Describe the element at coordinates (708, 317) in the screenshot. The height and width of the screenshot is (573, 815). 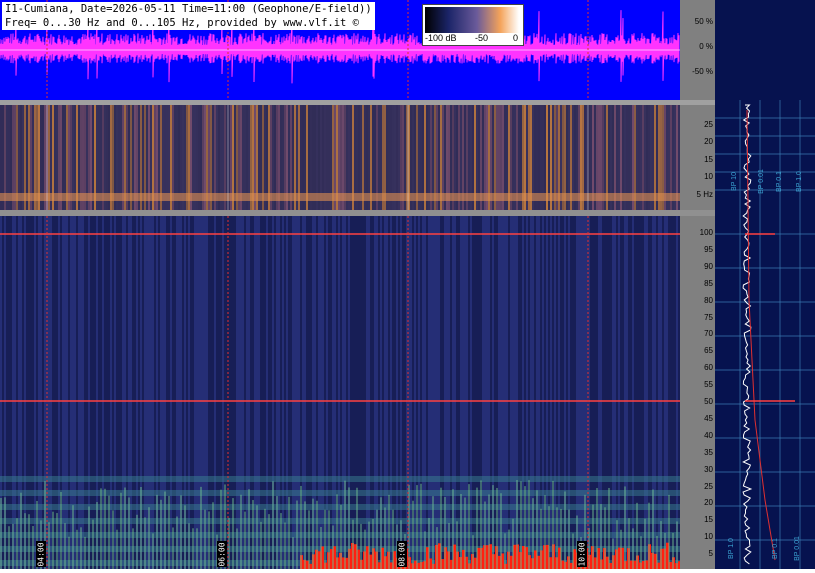
I see `high-tick-75: 75` at that location.